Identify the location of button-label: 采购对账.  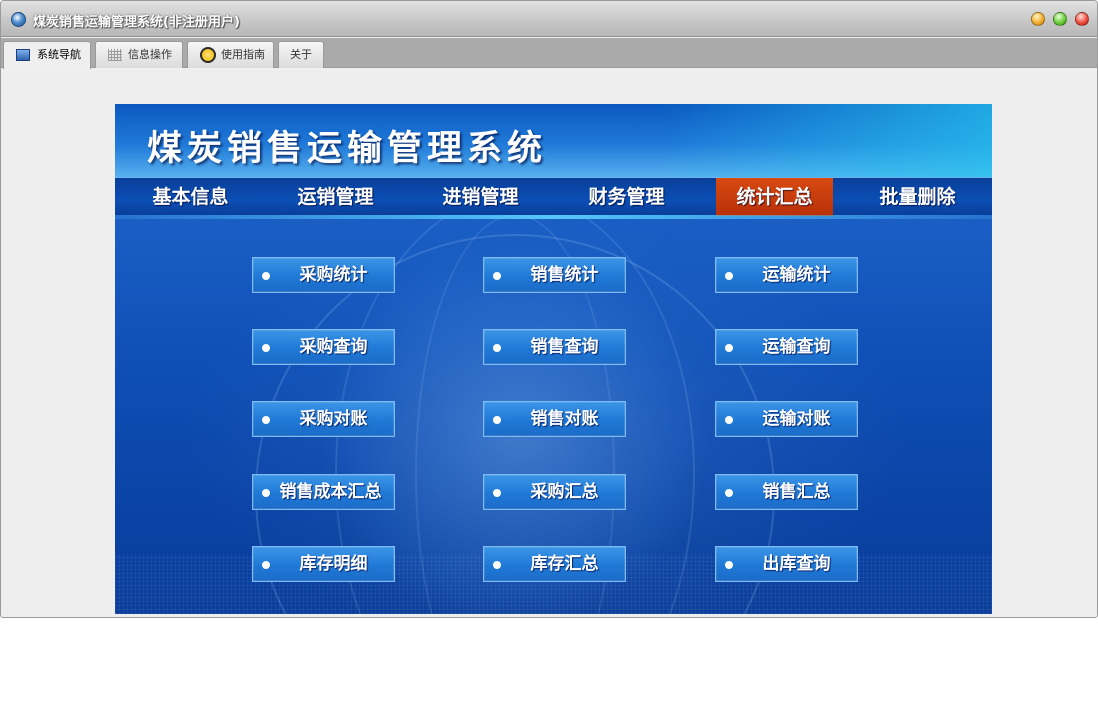
(333, 419).